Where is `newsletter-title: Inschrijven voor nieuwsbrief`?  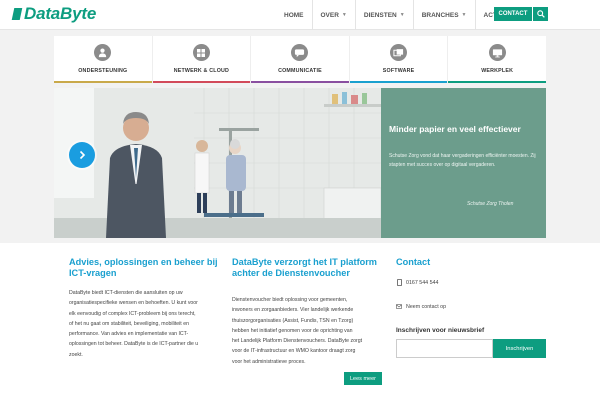
newsletter-title: Inschrijven voor nieuwsbrief is located at coordinates (440, 330).